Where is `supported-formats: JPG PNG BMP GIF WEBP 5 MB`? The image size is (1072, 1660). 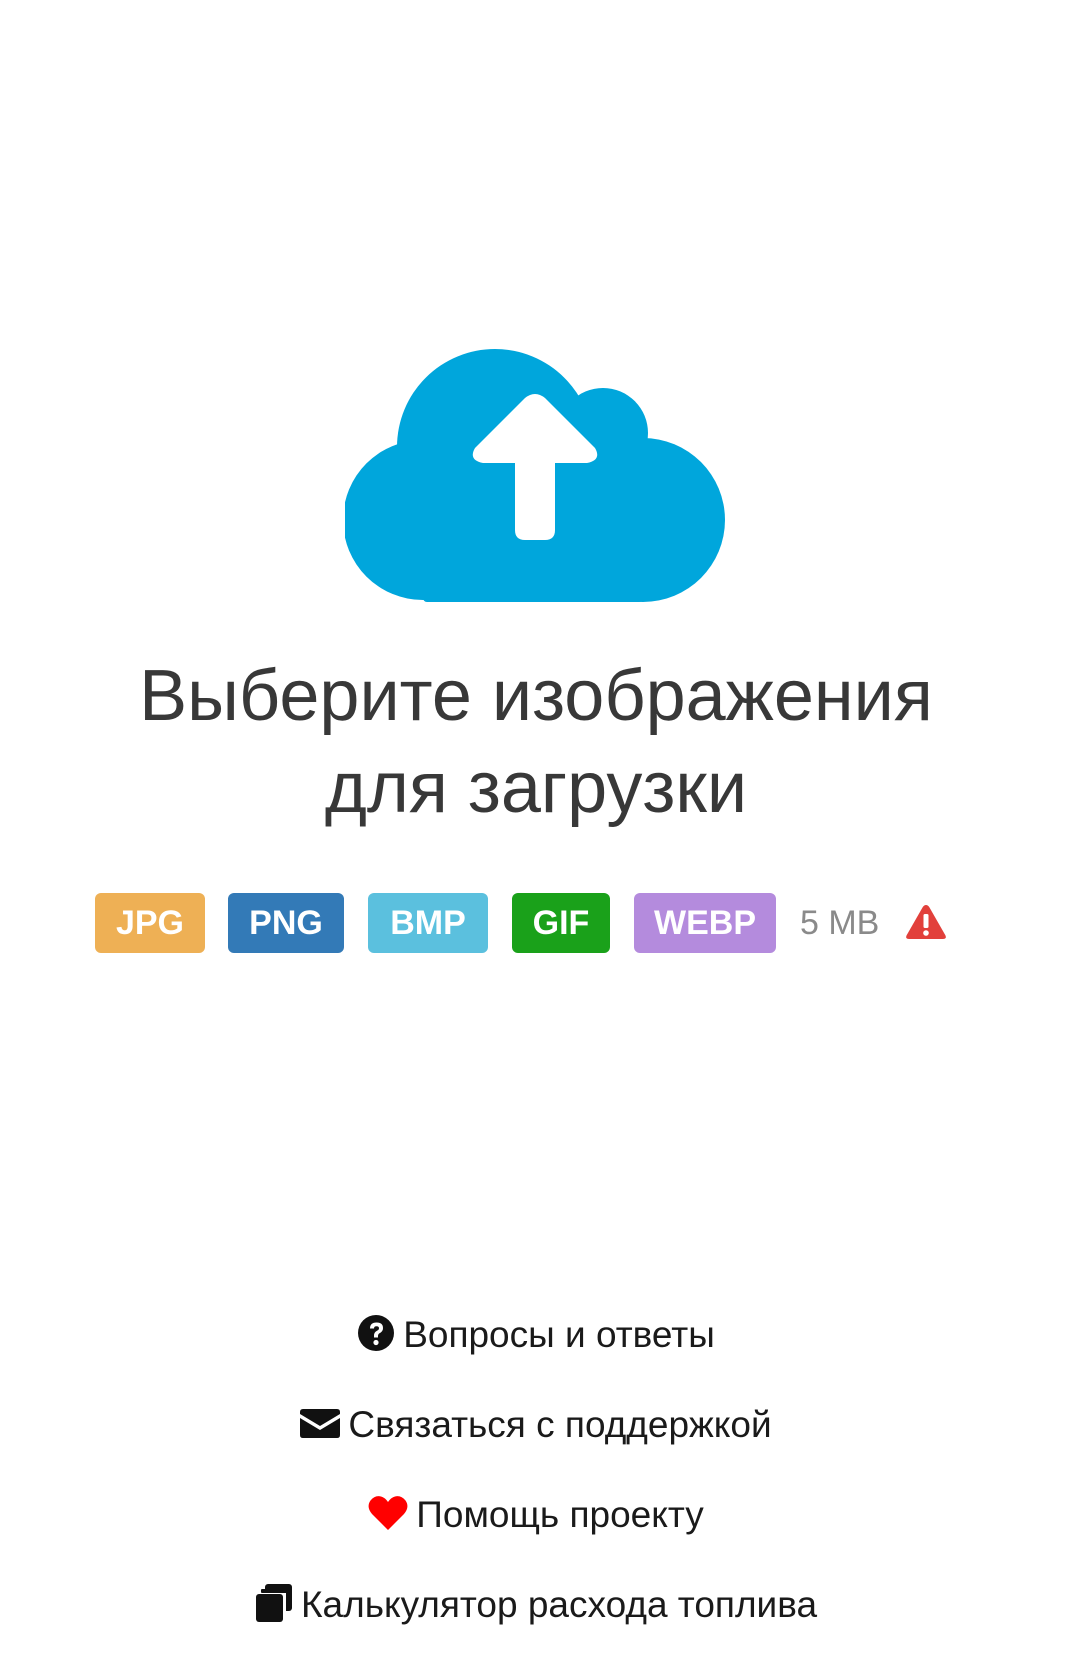
supported-formats: JPG PNG BMP GIF WEBP 5 MB is located at coordinates (536, 924).